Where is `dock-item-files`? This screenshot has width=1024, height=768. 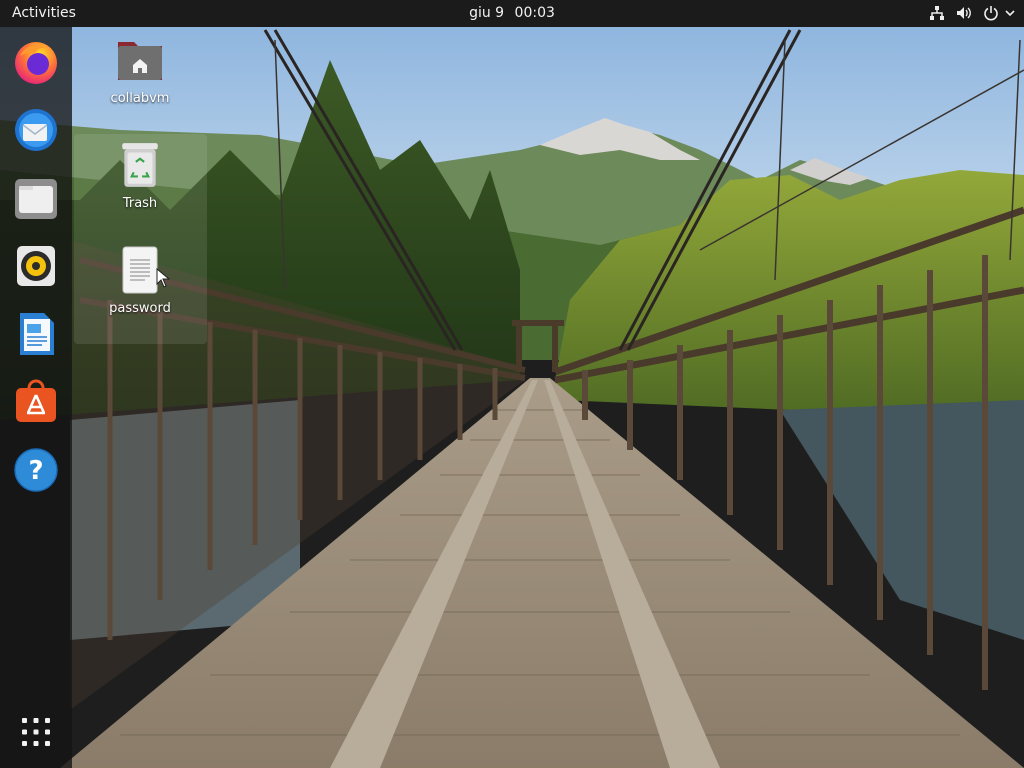
dock-item-files is located at coordinates (36, 198).